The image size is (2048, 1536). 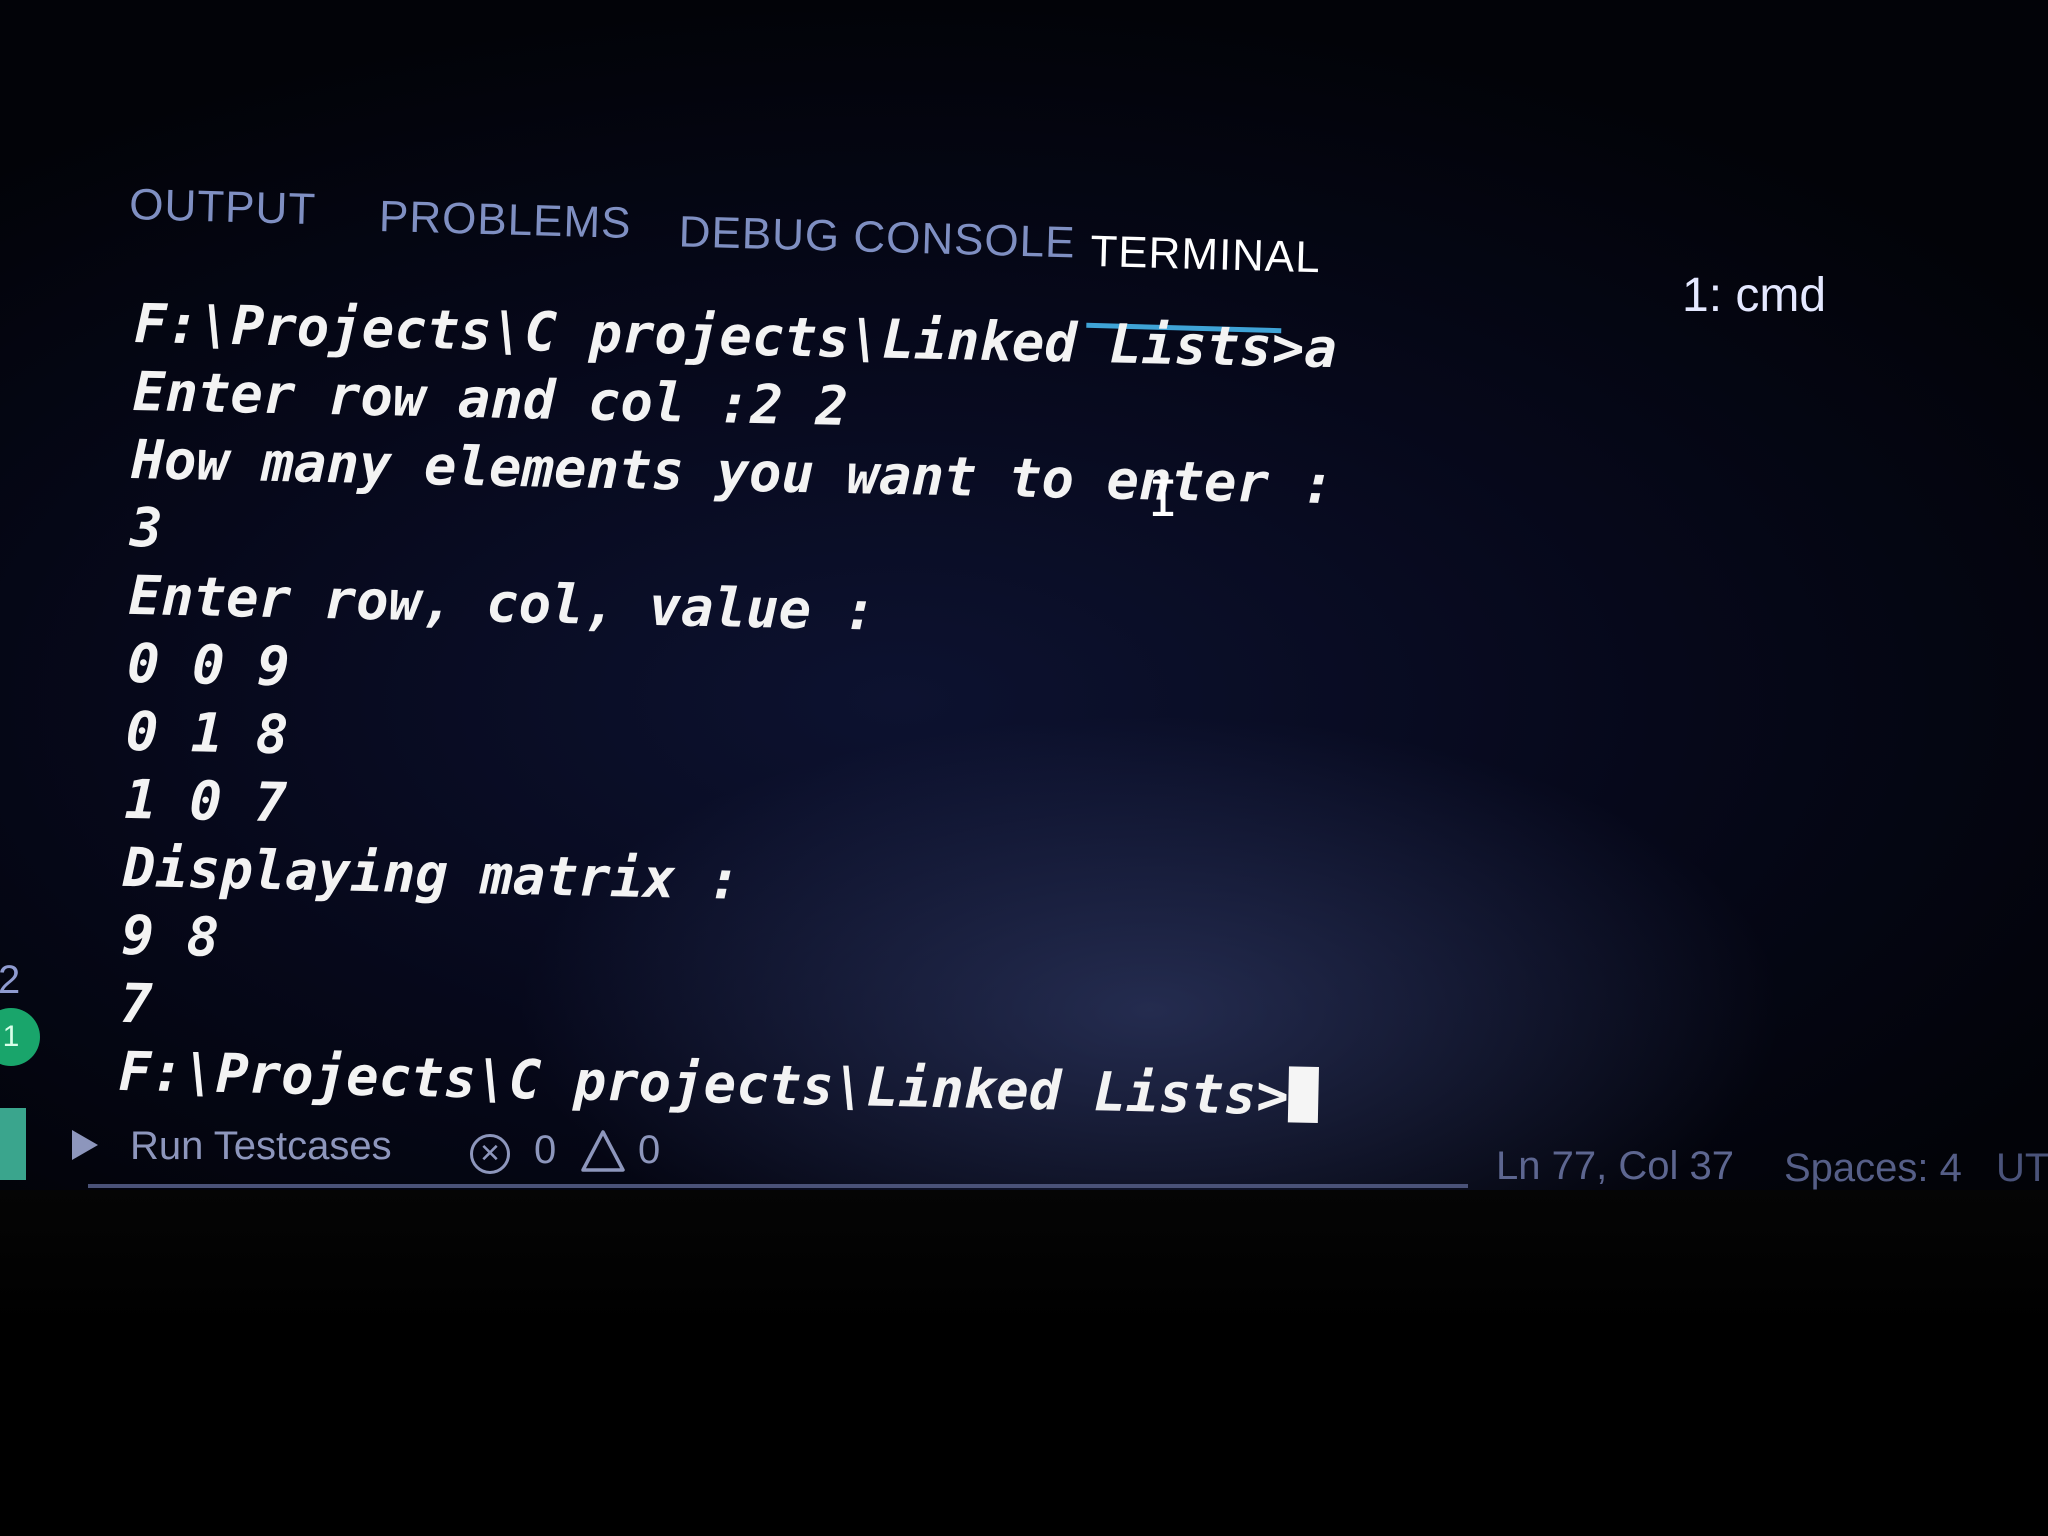 I want to click on play-icon, so click(x=85, y=1145).